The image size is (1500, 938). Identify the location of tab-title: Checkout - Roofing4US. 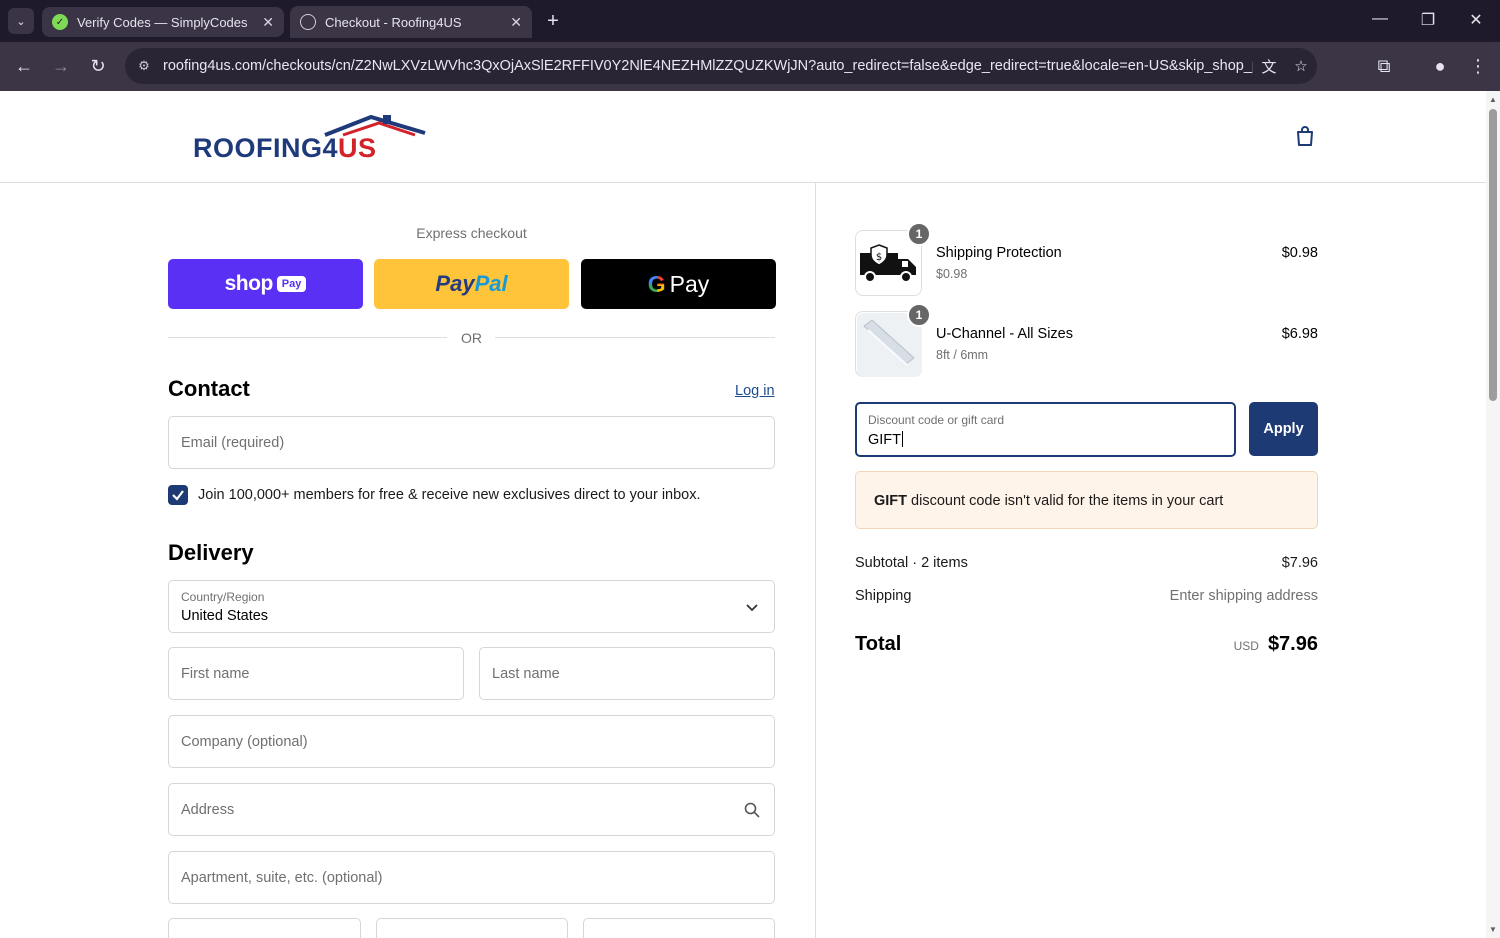
(393, 22).